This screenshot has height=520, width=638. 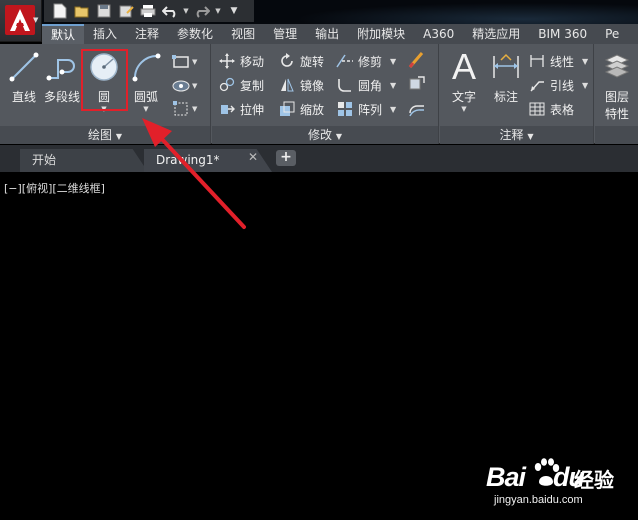 I want to click on hatch-button: ▼, so click(x=189, y=86).